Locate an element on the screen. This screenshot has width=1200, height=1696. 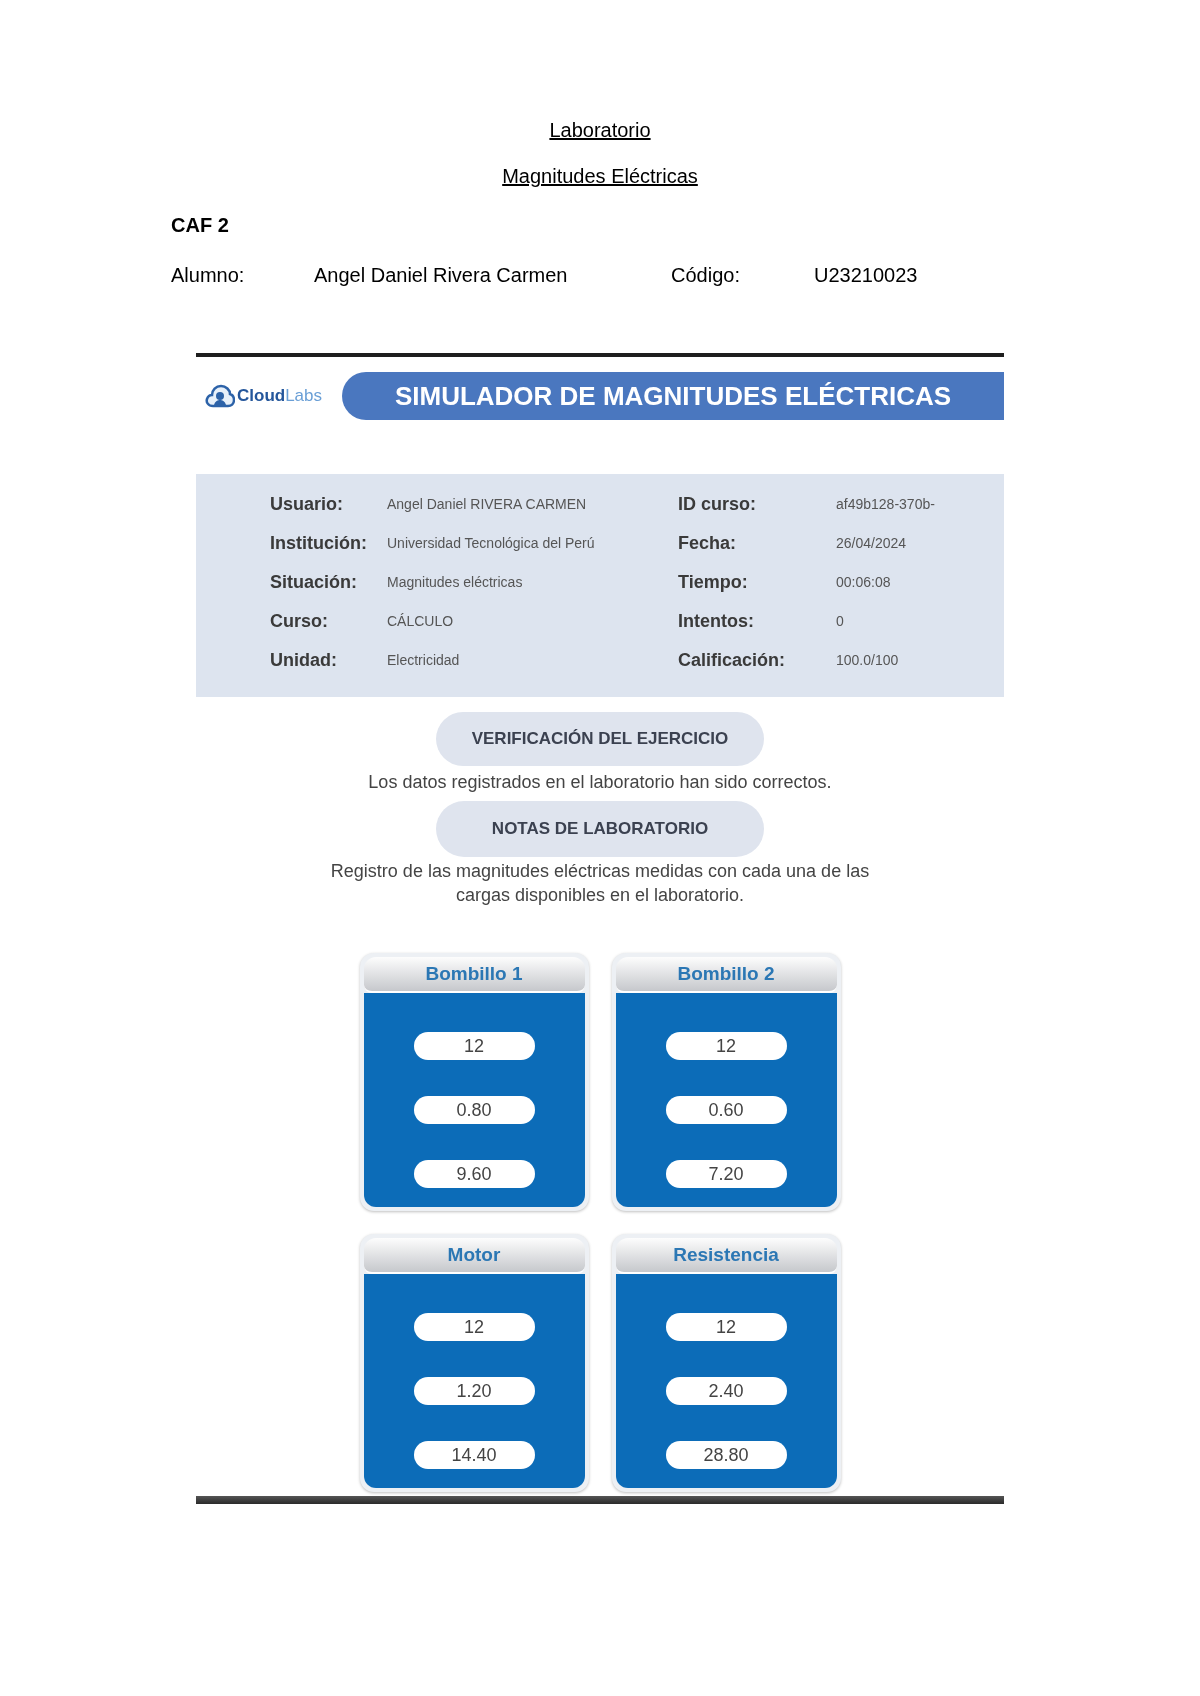
card-title: Bombillo 1 is located at coordinates (474, 975).